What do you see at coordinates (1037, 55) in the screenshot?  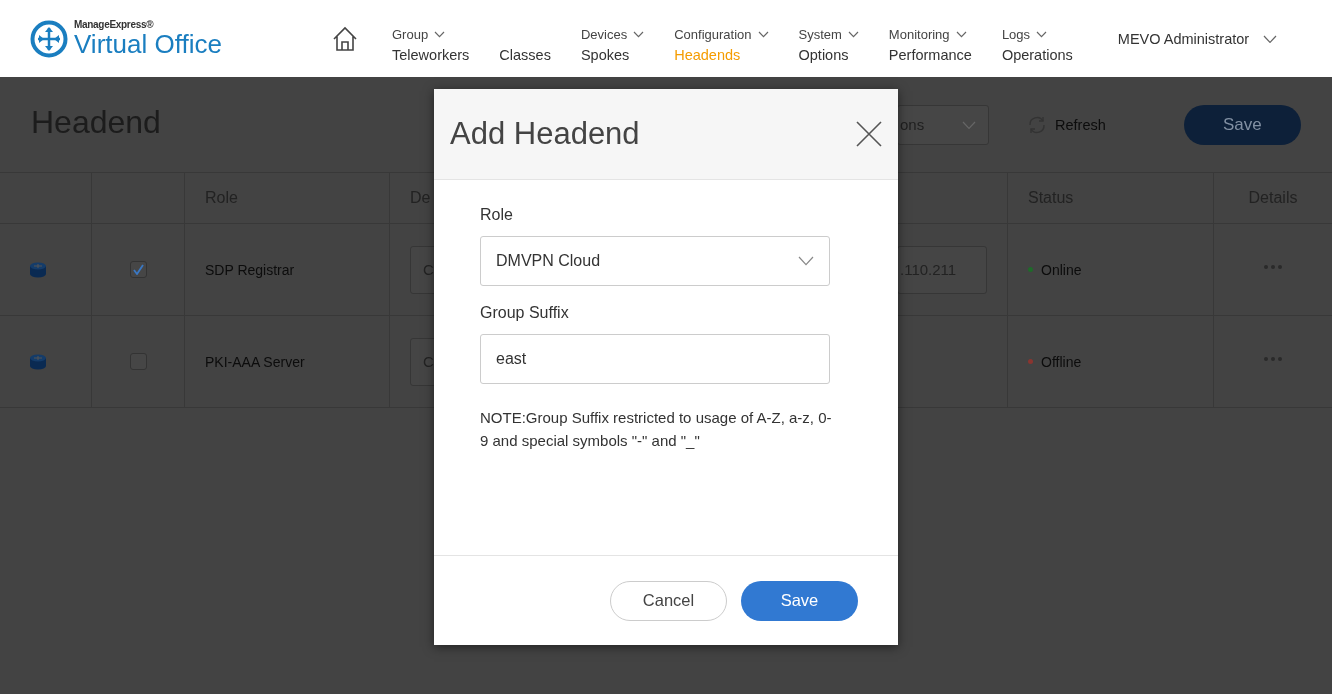 I see `nav-item: Operations` at bounding box center [1037, 55].